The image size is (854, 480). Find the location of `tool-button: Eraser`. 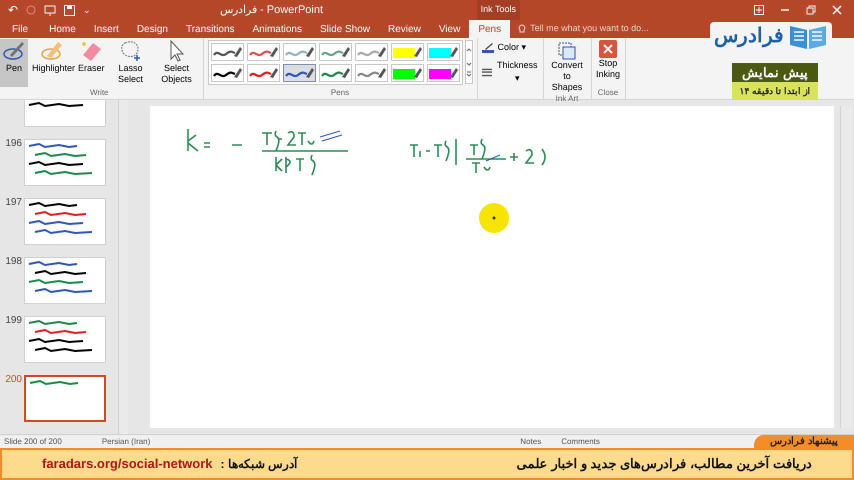

tool-button: Eraser is located at coordinates (91, 63).